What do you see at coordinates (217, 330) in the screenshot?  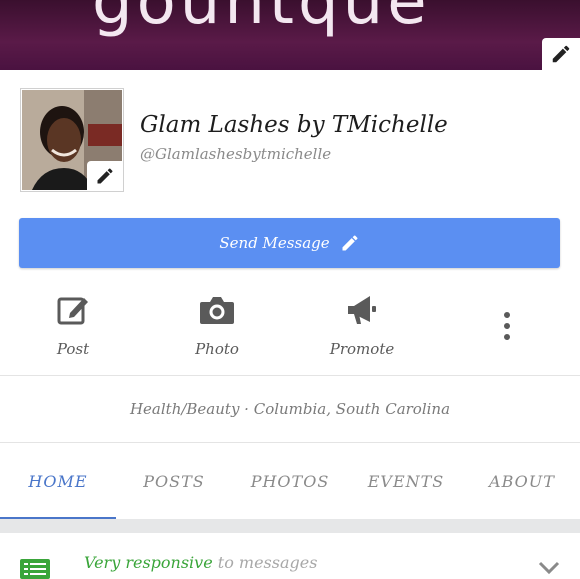 I see `photo-action: Photo` at bounding box center [217, 330].